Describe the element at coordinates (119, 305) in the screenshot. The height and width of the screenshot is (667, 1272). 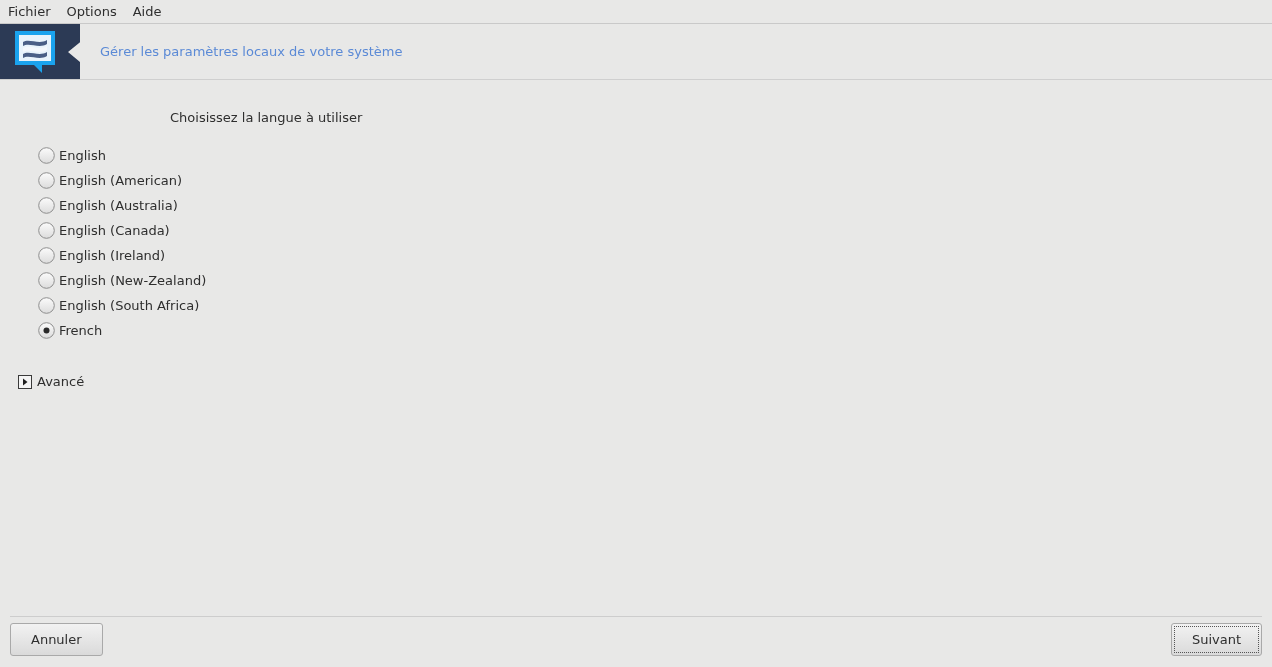
I see `language-radio: English (South Africa)` at that location.